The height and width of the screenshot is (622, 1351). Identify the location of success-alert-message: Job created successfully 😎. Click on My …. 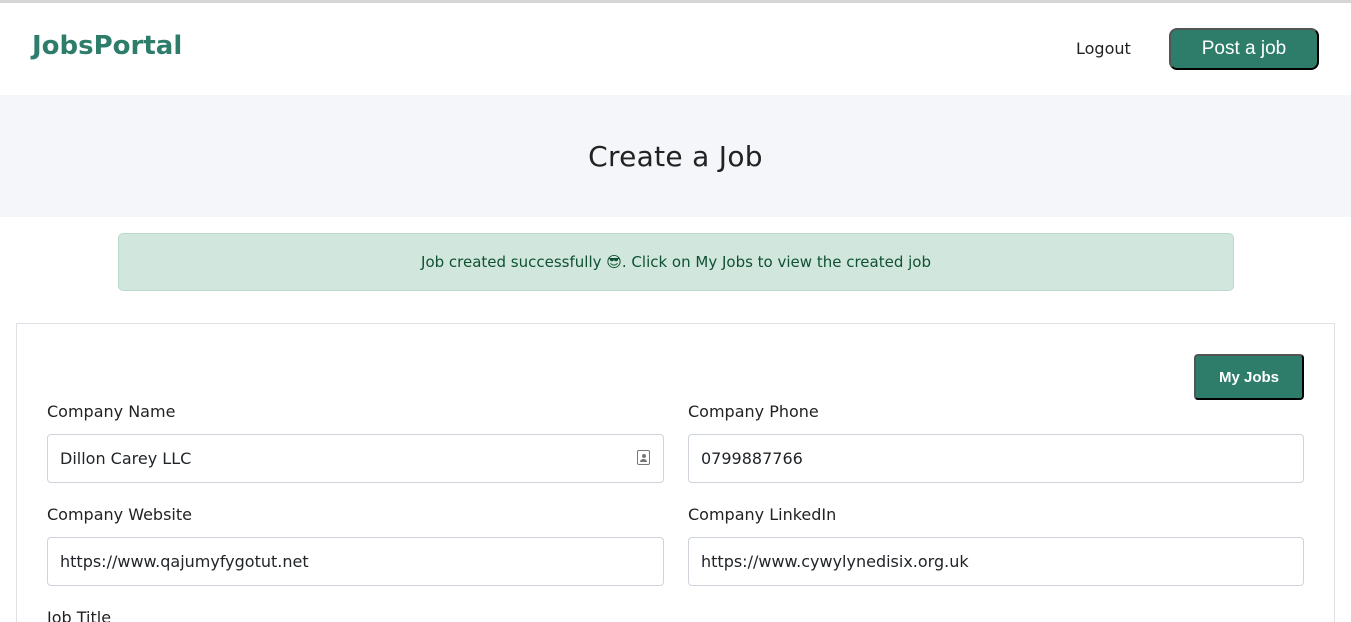
(676, 262).